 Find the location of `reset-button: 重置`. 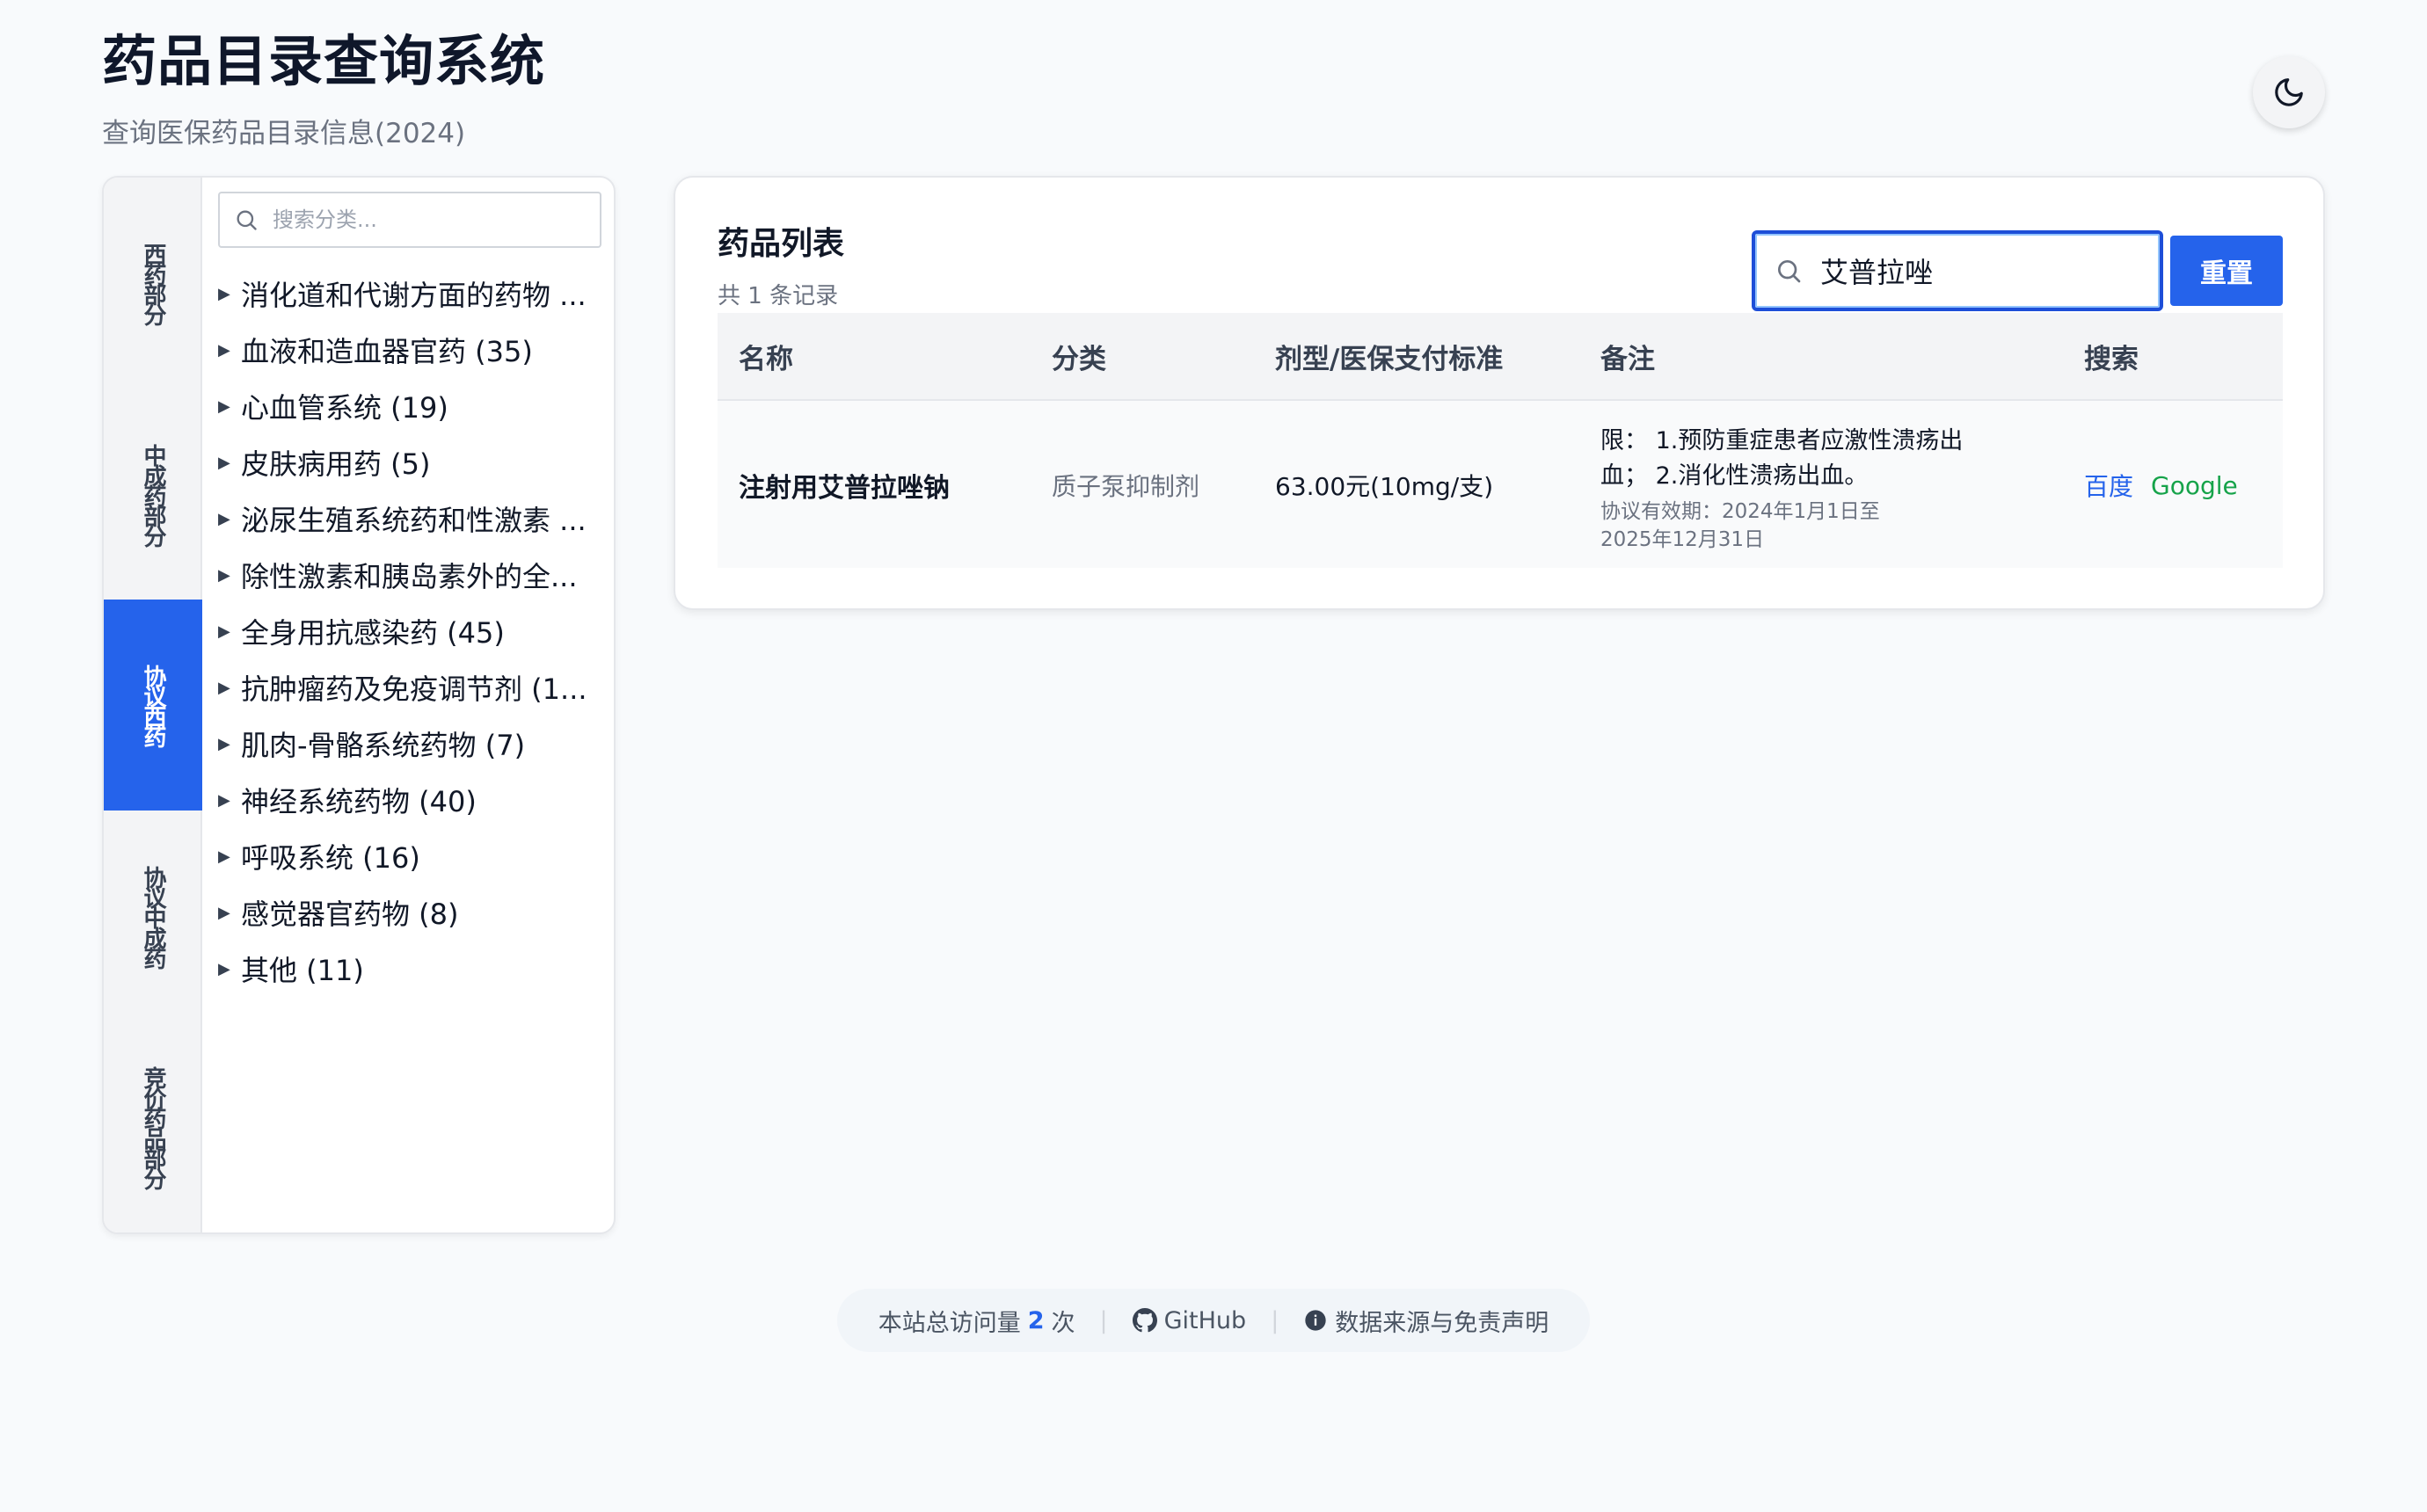

reset-button: 重置 is located at coordinates (2226, 271).